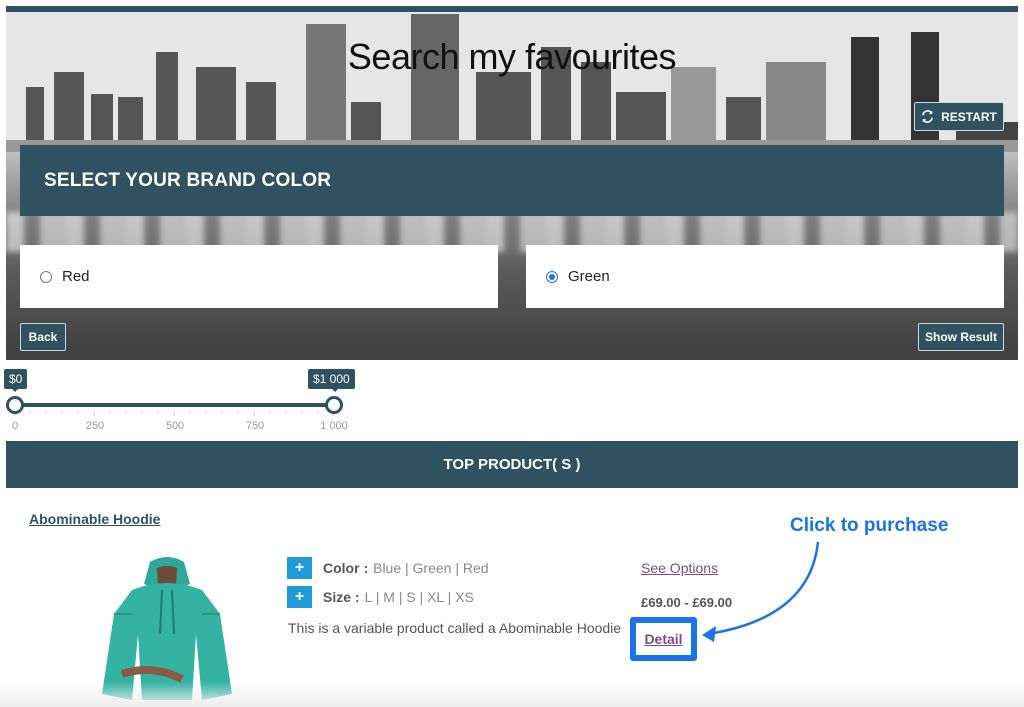  I want to click on size-values: L | M | S | XL | XS, so click(419, 597).